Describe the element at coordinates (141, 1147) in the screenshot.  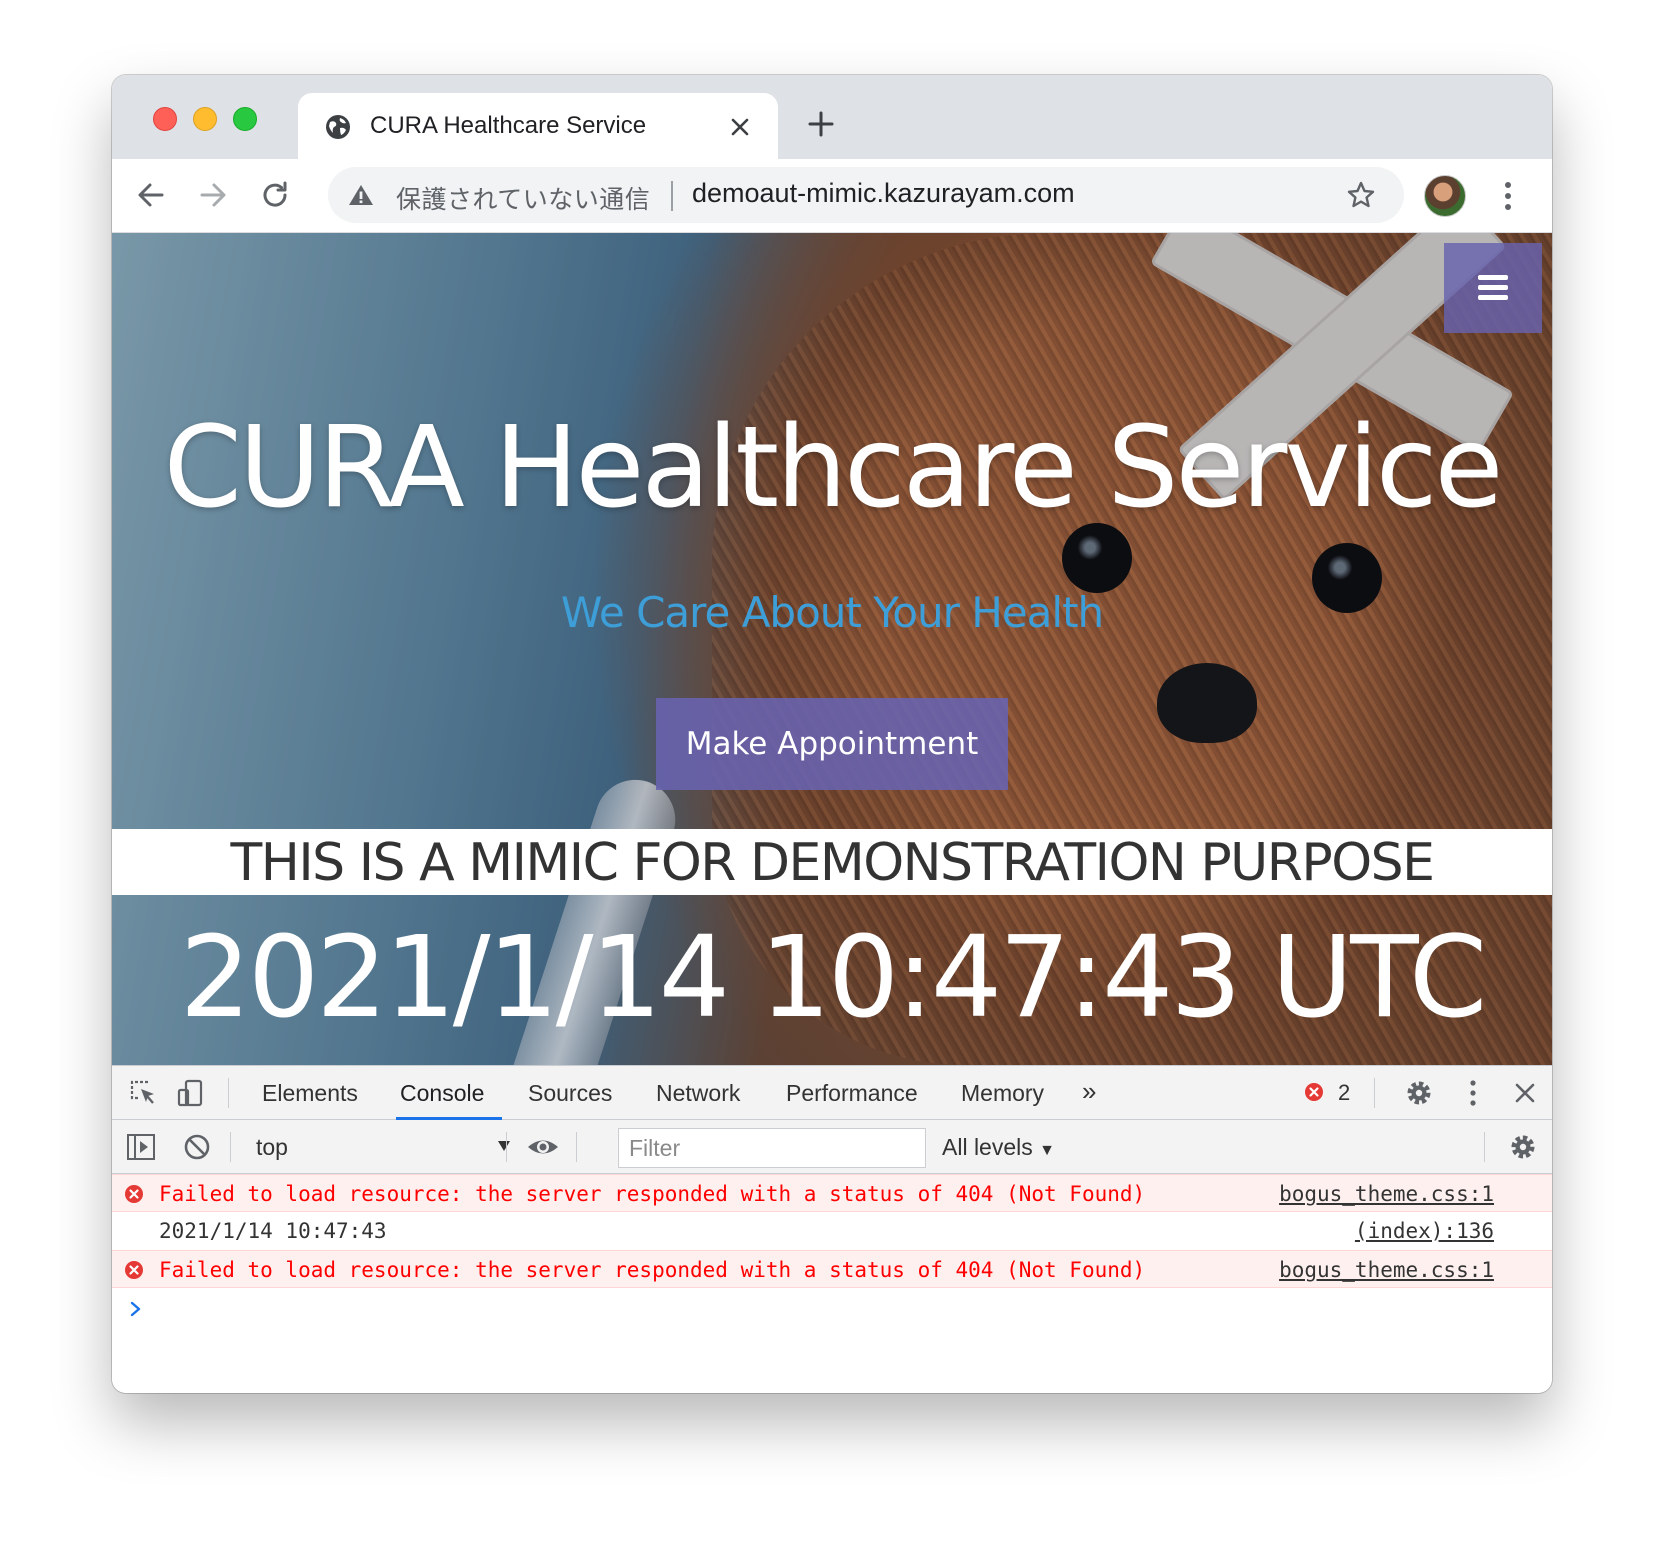
I see `sidebar-toggle-icon` at that location.